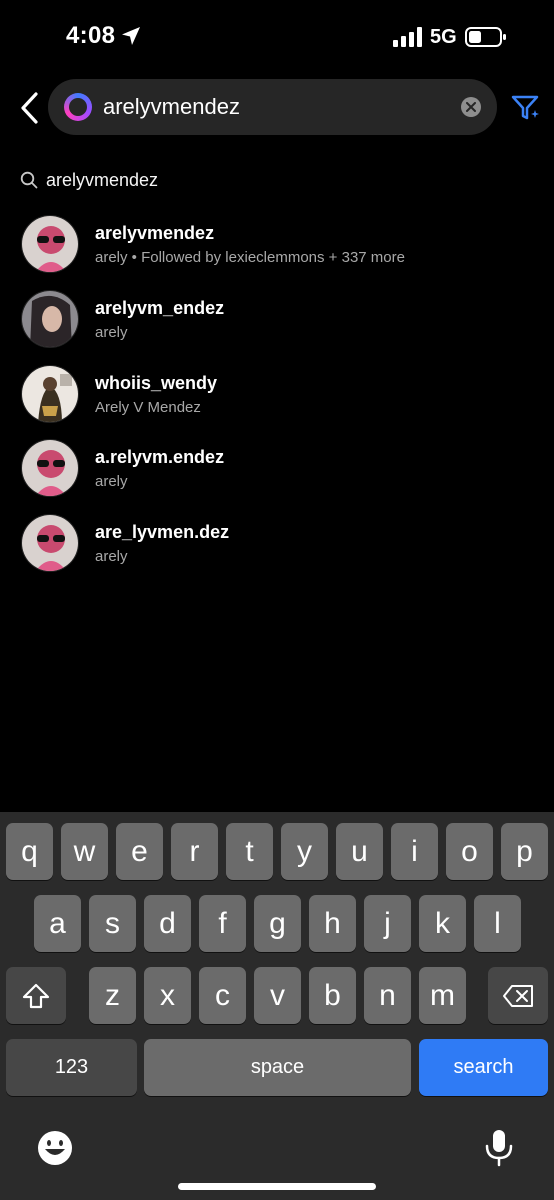  Describe the element at coordinates (167, 995) in the screenshot. I see `key-x: x` at that location.